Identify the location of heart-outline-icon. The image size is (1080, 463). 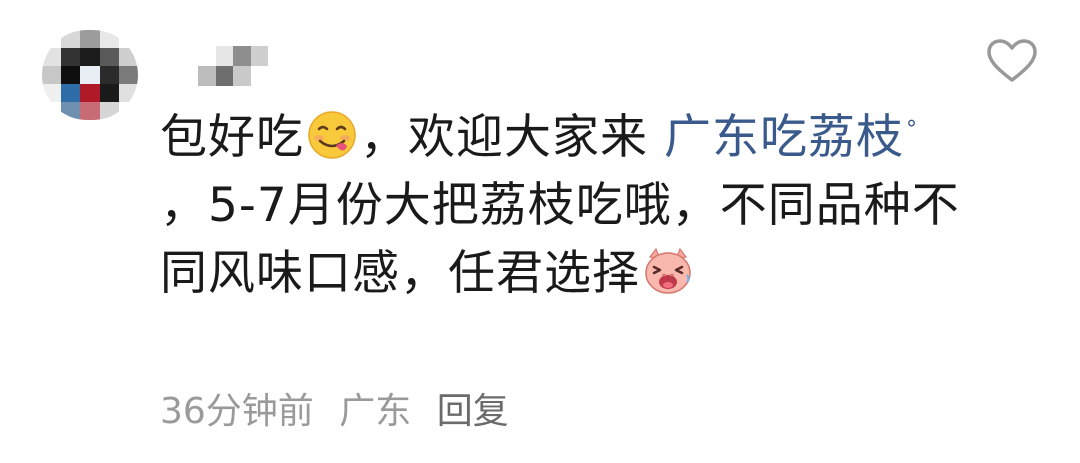
(1012, 60).